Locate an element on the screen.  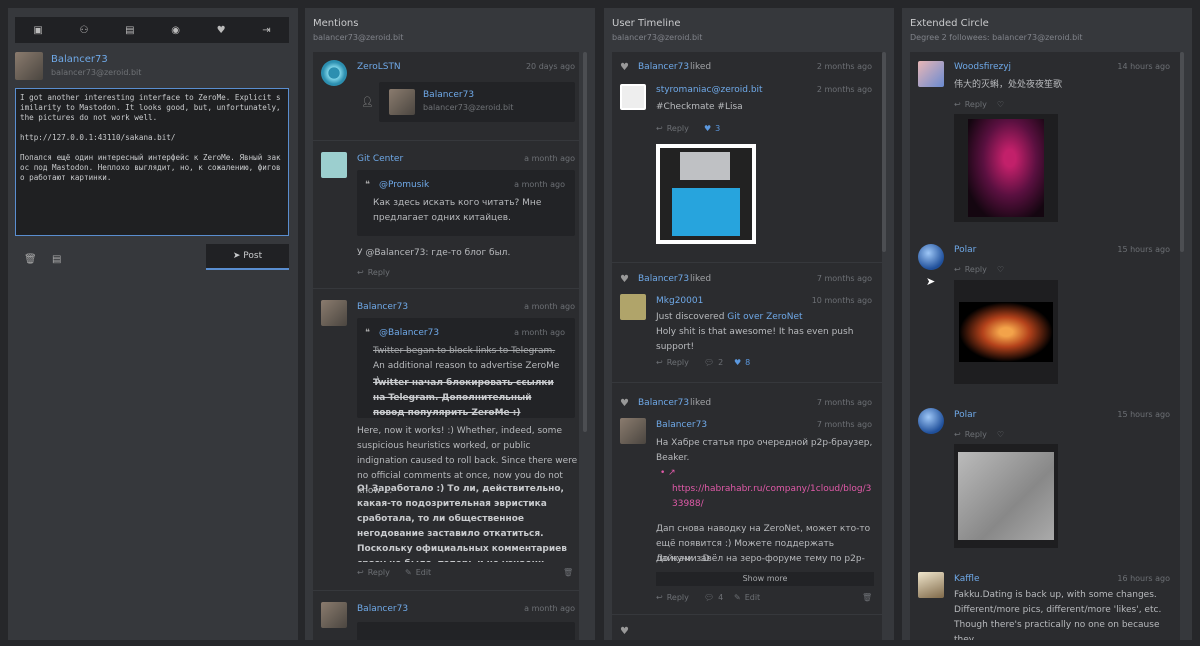
post-button: ➤ Post is located at coordinates (247, 257).